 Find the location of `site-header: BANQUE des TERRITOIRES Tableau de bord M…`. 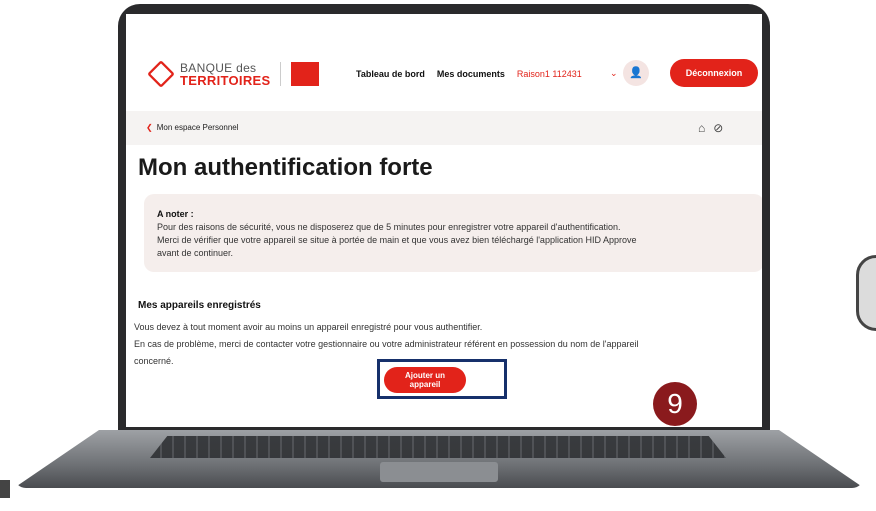

site-header: BANQUE des TERRITOIRES Tableau de bord M… is located at coordinates (444, 61).